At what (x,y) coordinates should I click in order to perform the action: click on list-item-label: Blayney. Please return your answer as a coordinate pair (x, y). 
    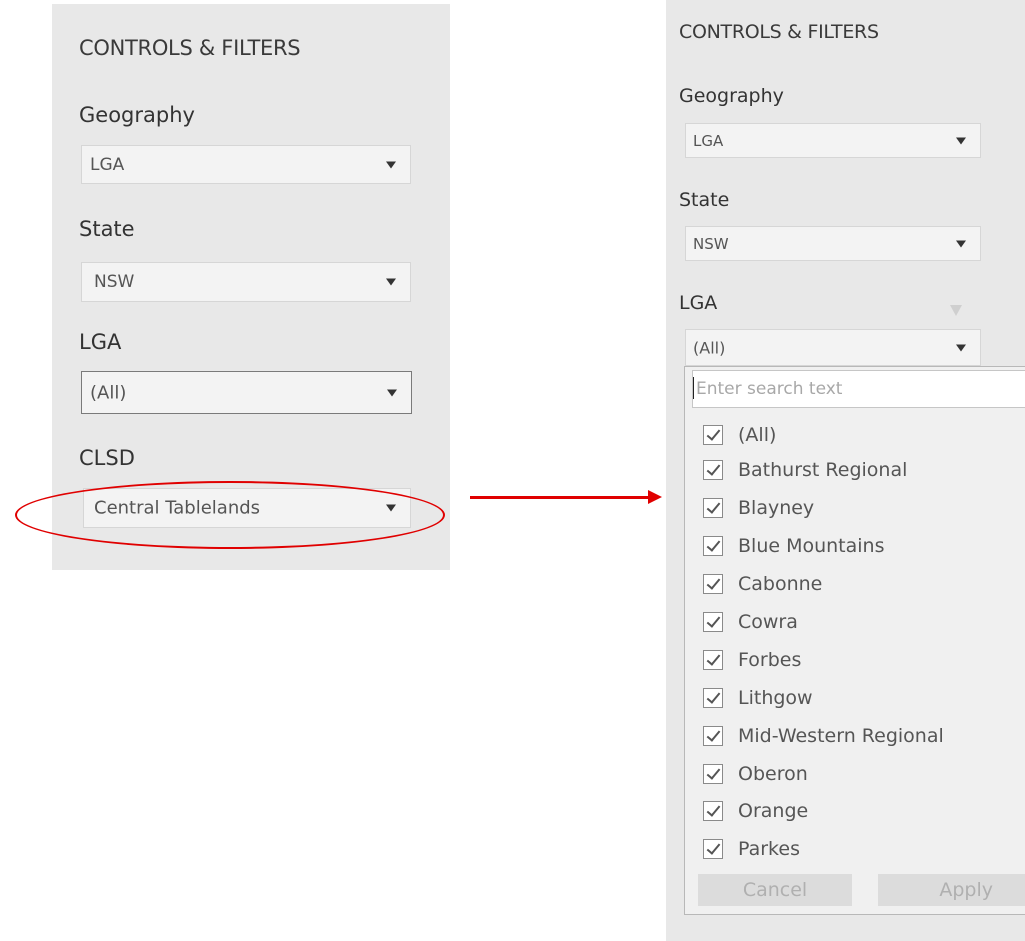
    Looking at the image, I should click on (776, 508).